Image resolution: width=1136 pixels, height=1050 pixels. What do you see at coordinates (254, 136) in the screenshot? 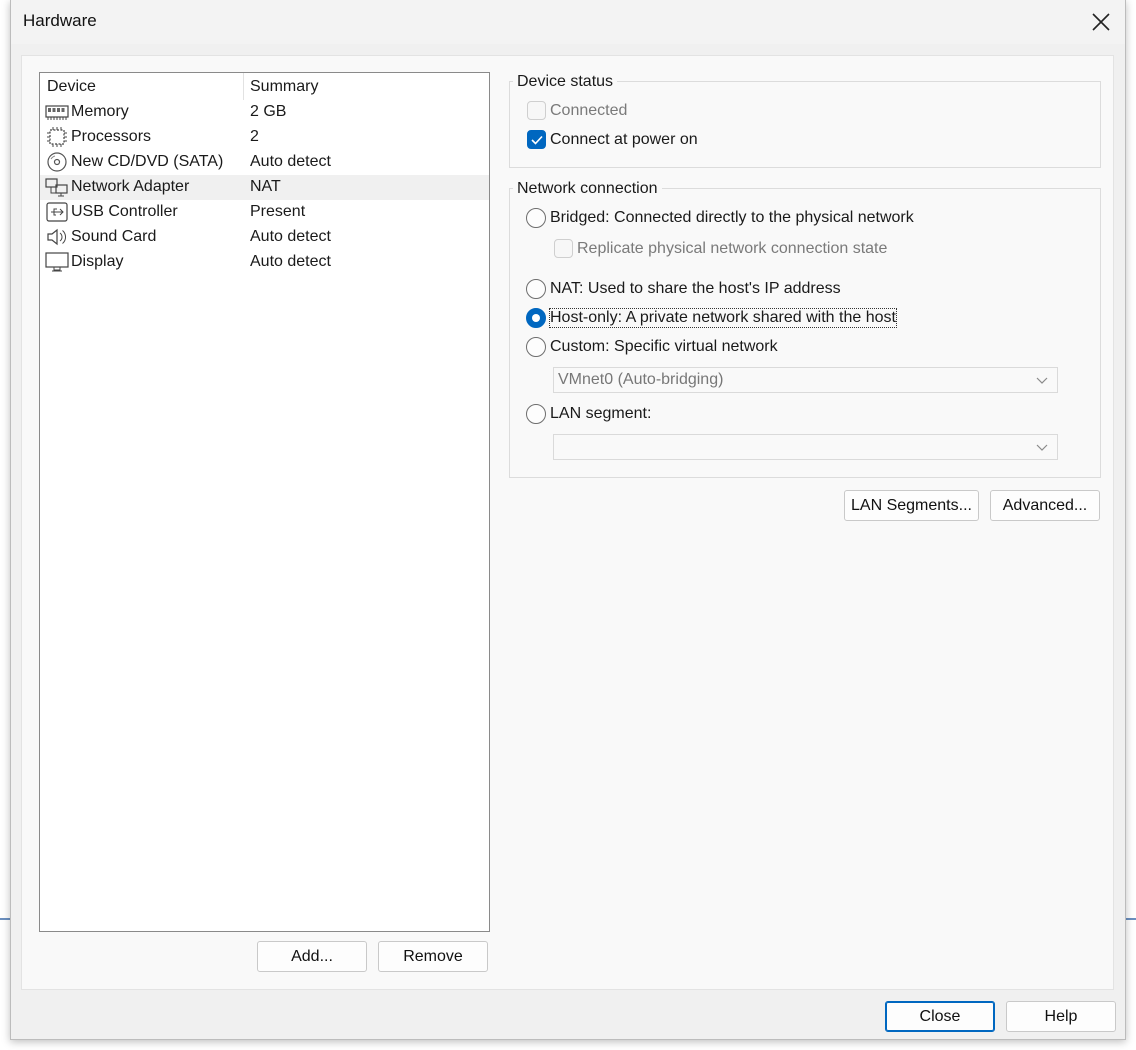
I see `device-summary: 2` at bounding box center [254, 136].